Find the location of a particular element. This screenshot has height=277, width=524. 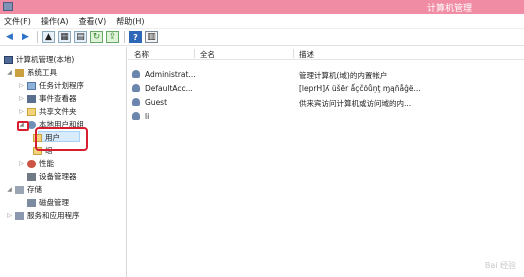

tree-services-apps: ▷ 服务和应用程序 is located at coordinates (42, 215).